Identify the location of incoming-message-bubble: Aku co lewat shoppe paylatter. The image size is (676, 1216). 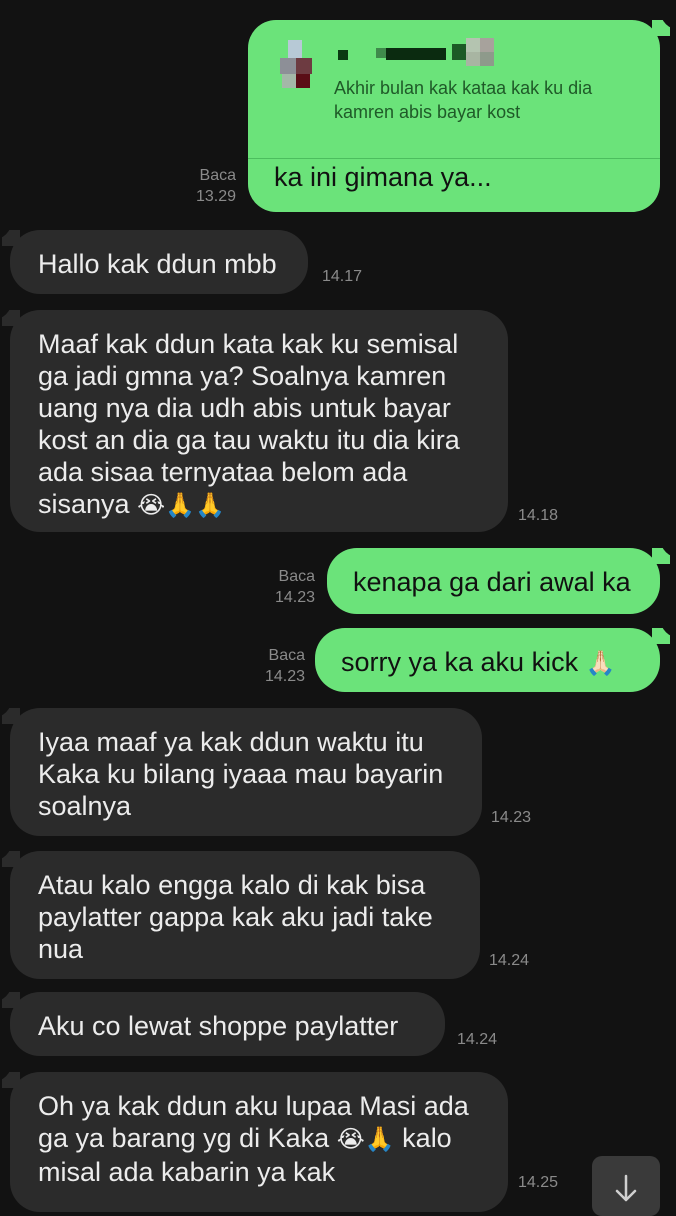
(227, 1024).